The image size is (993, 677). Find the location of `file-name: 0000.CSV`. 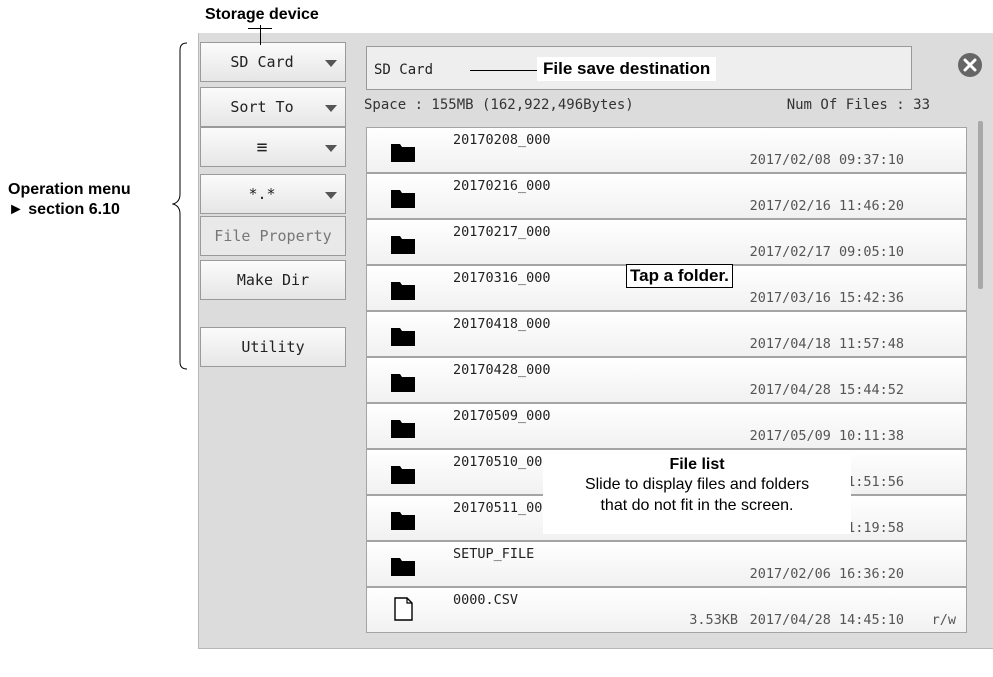

file-name: 0000.CSV is located at coordinates (486, 600).